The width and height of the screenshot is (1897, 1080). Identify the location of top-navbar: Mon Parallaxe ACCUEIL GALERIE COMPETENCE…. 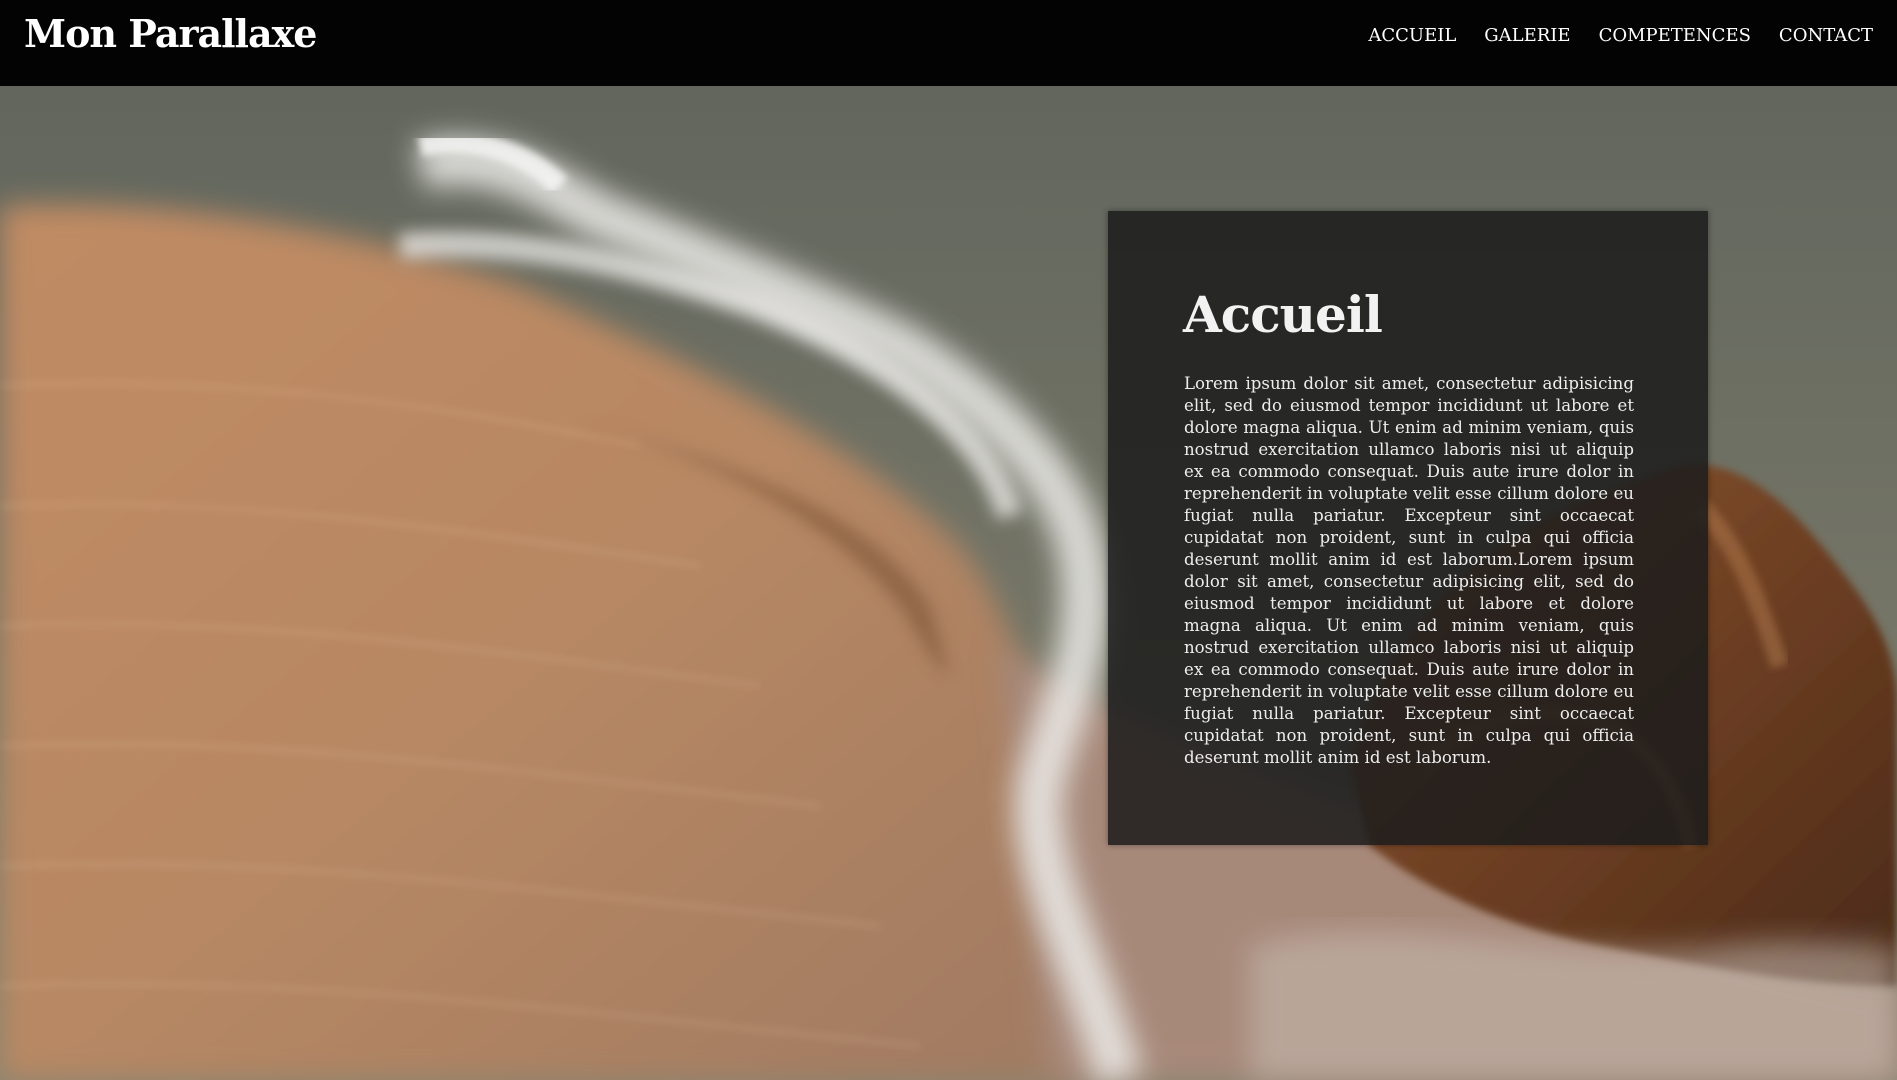
(948, 43).